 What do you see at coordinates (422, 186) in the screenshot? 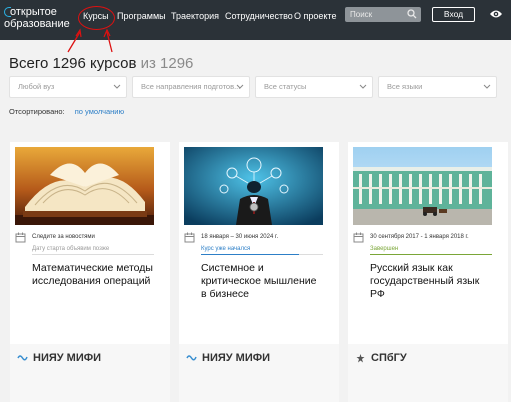
I see `course-image-winter-palace` at bounding box center [422, 186].